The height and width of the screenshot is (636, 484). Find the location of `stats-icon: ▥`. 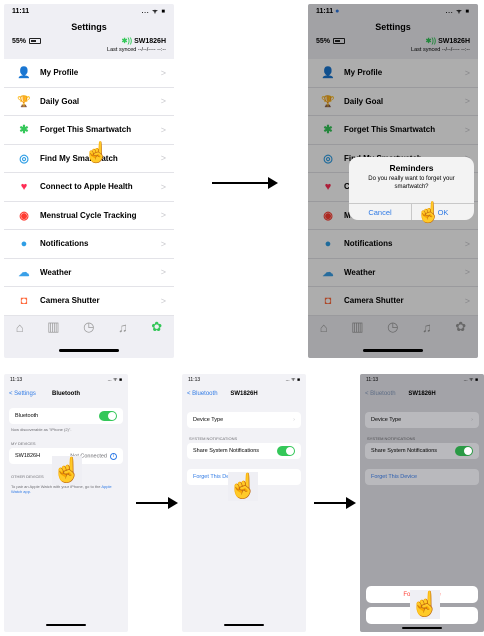

stats-icon: ▥ is located at coordinates (53, 327).